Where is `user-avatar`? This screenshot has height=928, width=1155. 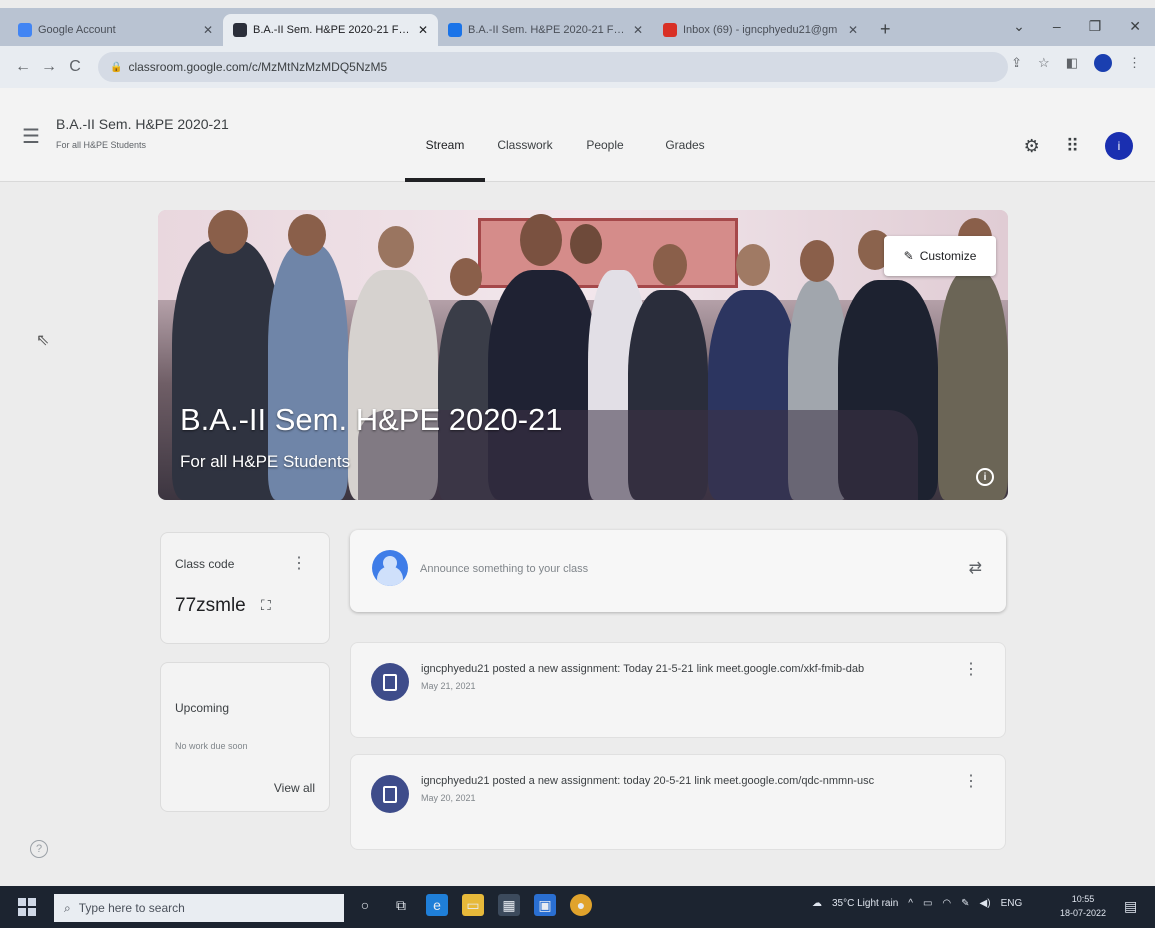
user-avatar is located at coordinates (390, 568).